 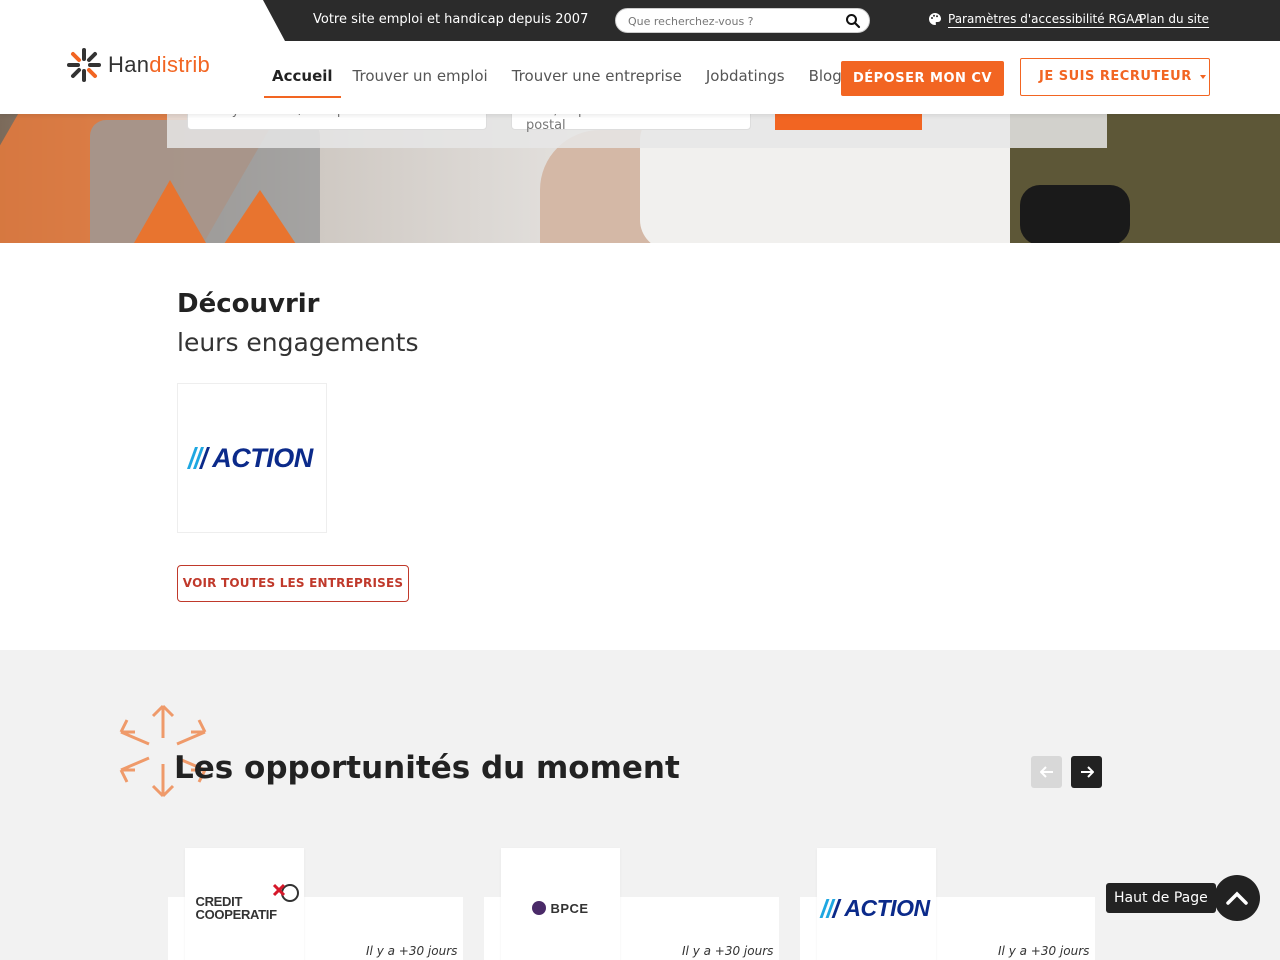 What do you see at coordinates (1202, 76) in the screenshot?
I see `caret-down-icon` at bounding box center [1202, 76].